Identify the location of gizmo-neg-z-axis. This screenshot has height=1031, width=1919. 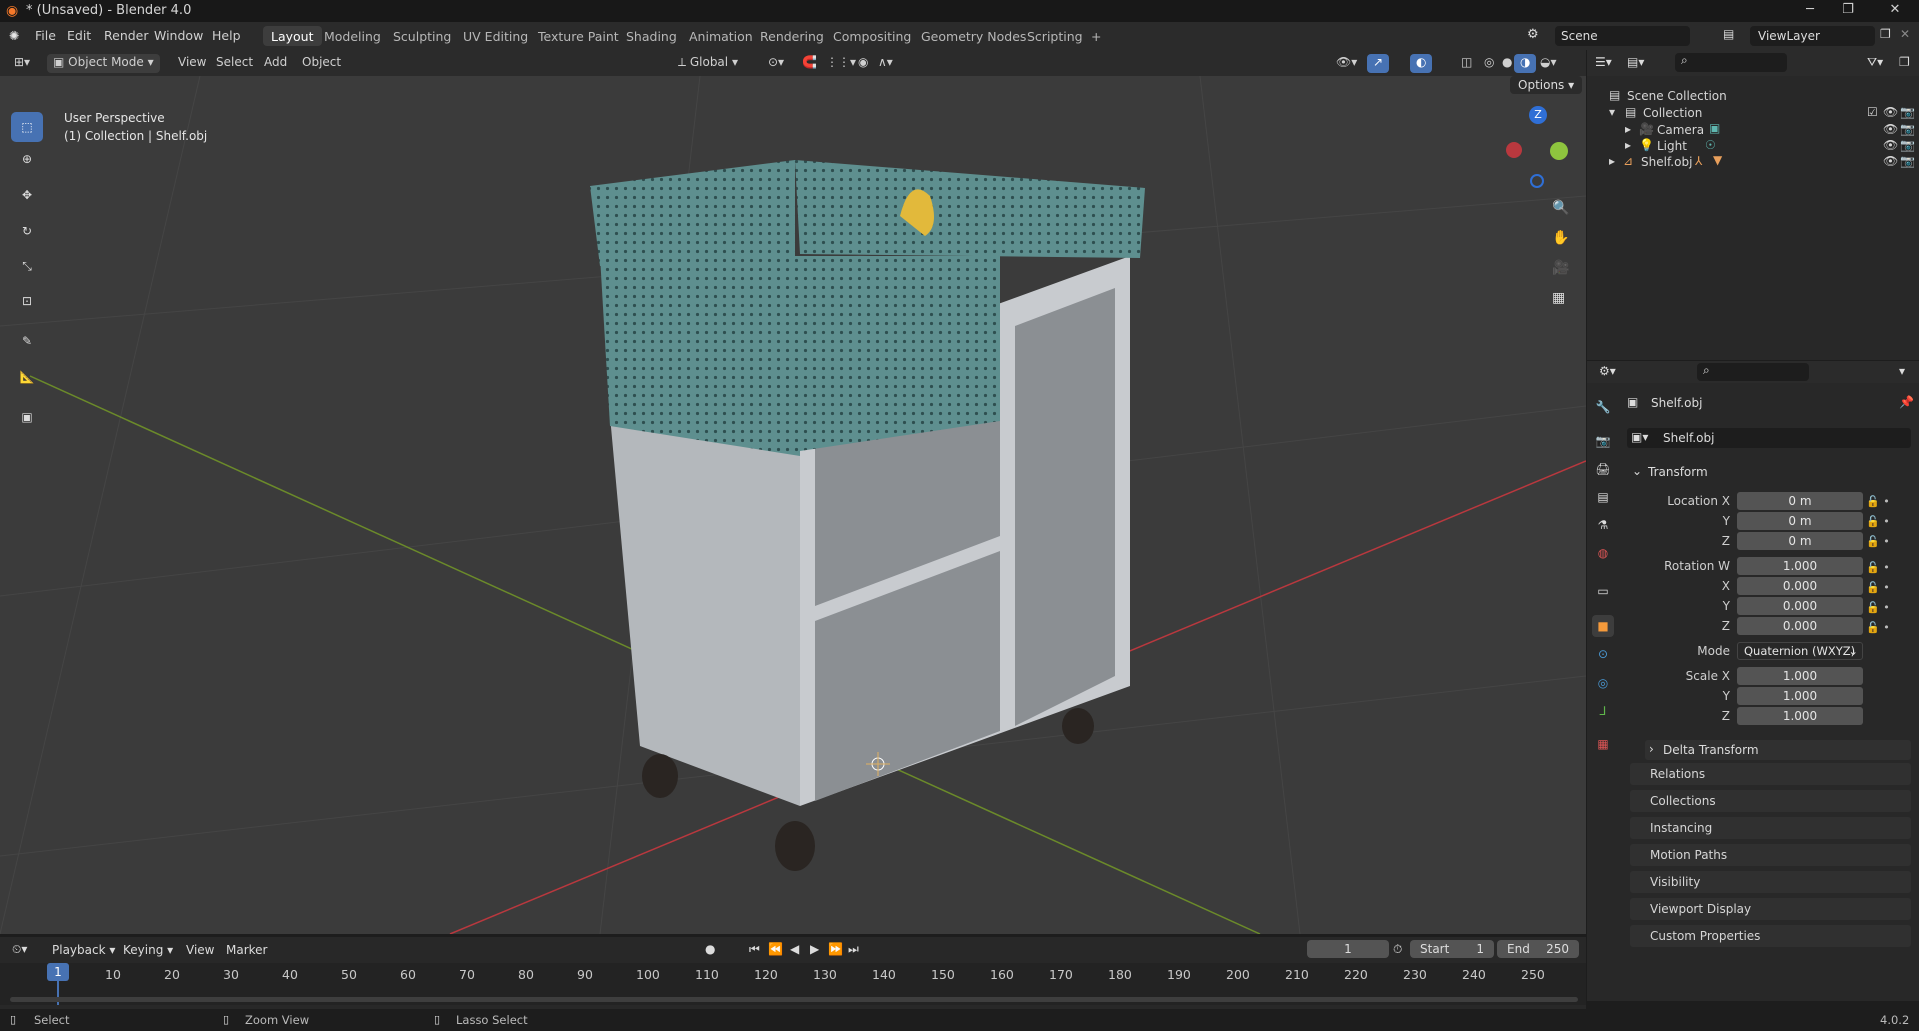
(1537, 181).